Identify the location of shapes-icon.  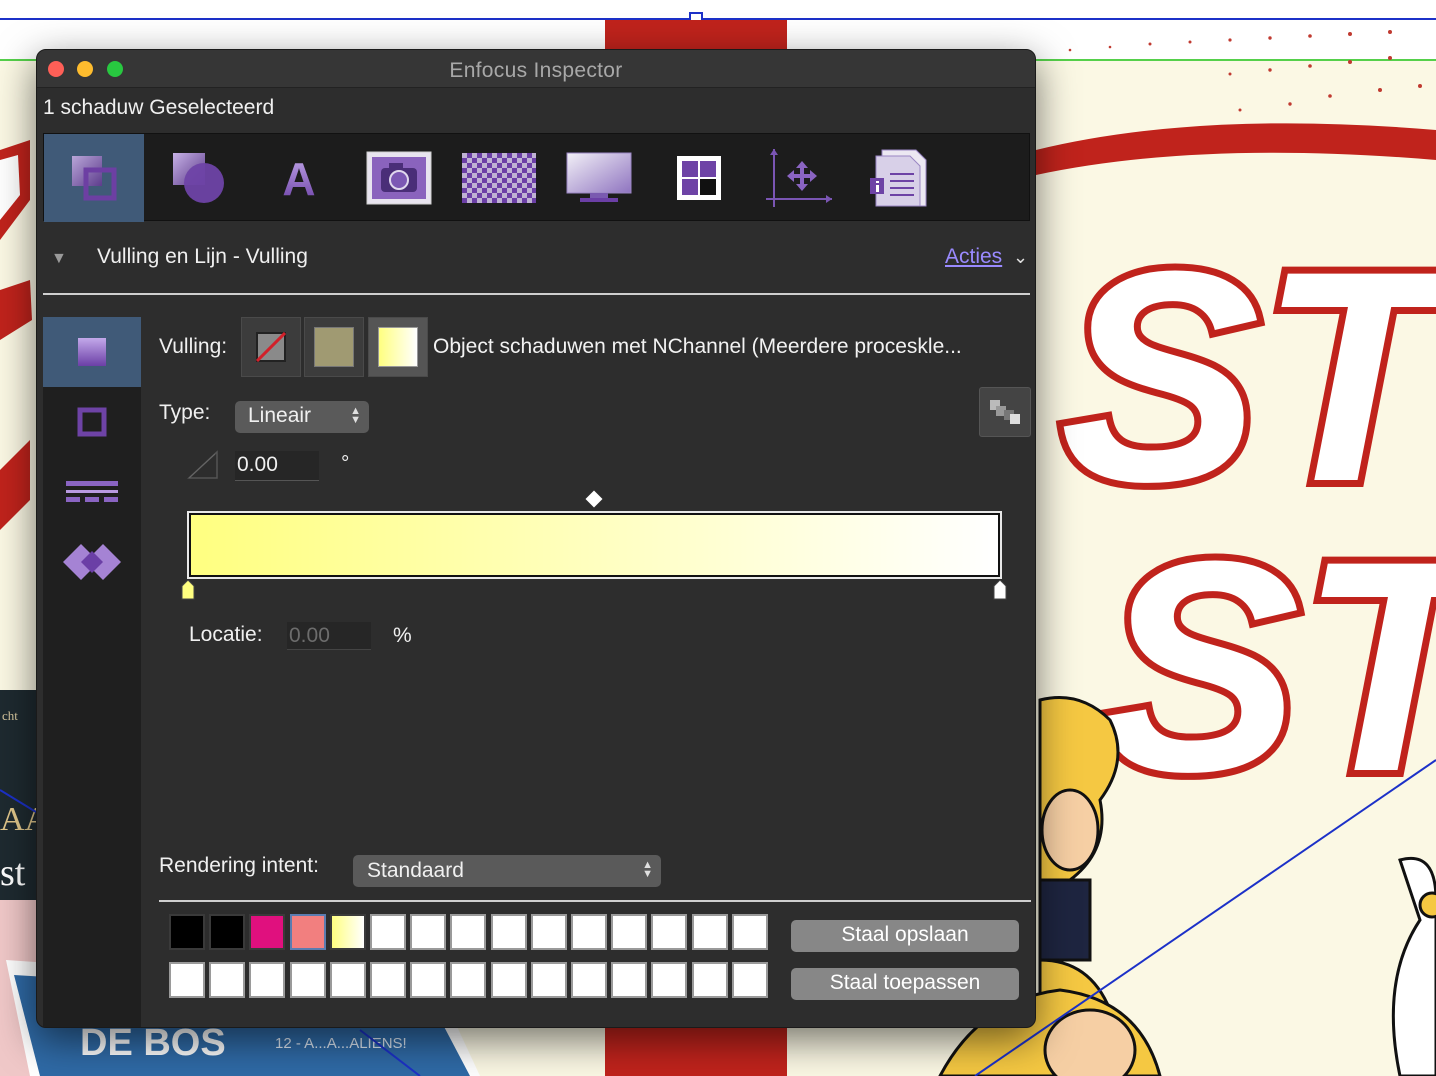
(198, 178).